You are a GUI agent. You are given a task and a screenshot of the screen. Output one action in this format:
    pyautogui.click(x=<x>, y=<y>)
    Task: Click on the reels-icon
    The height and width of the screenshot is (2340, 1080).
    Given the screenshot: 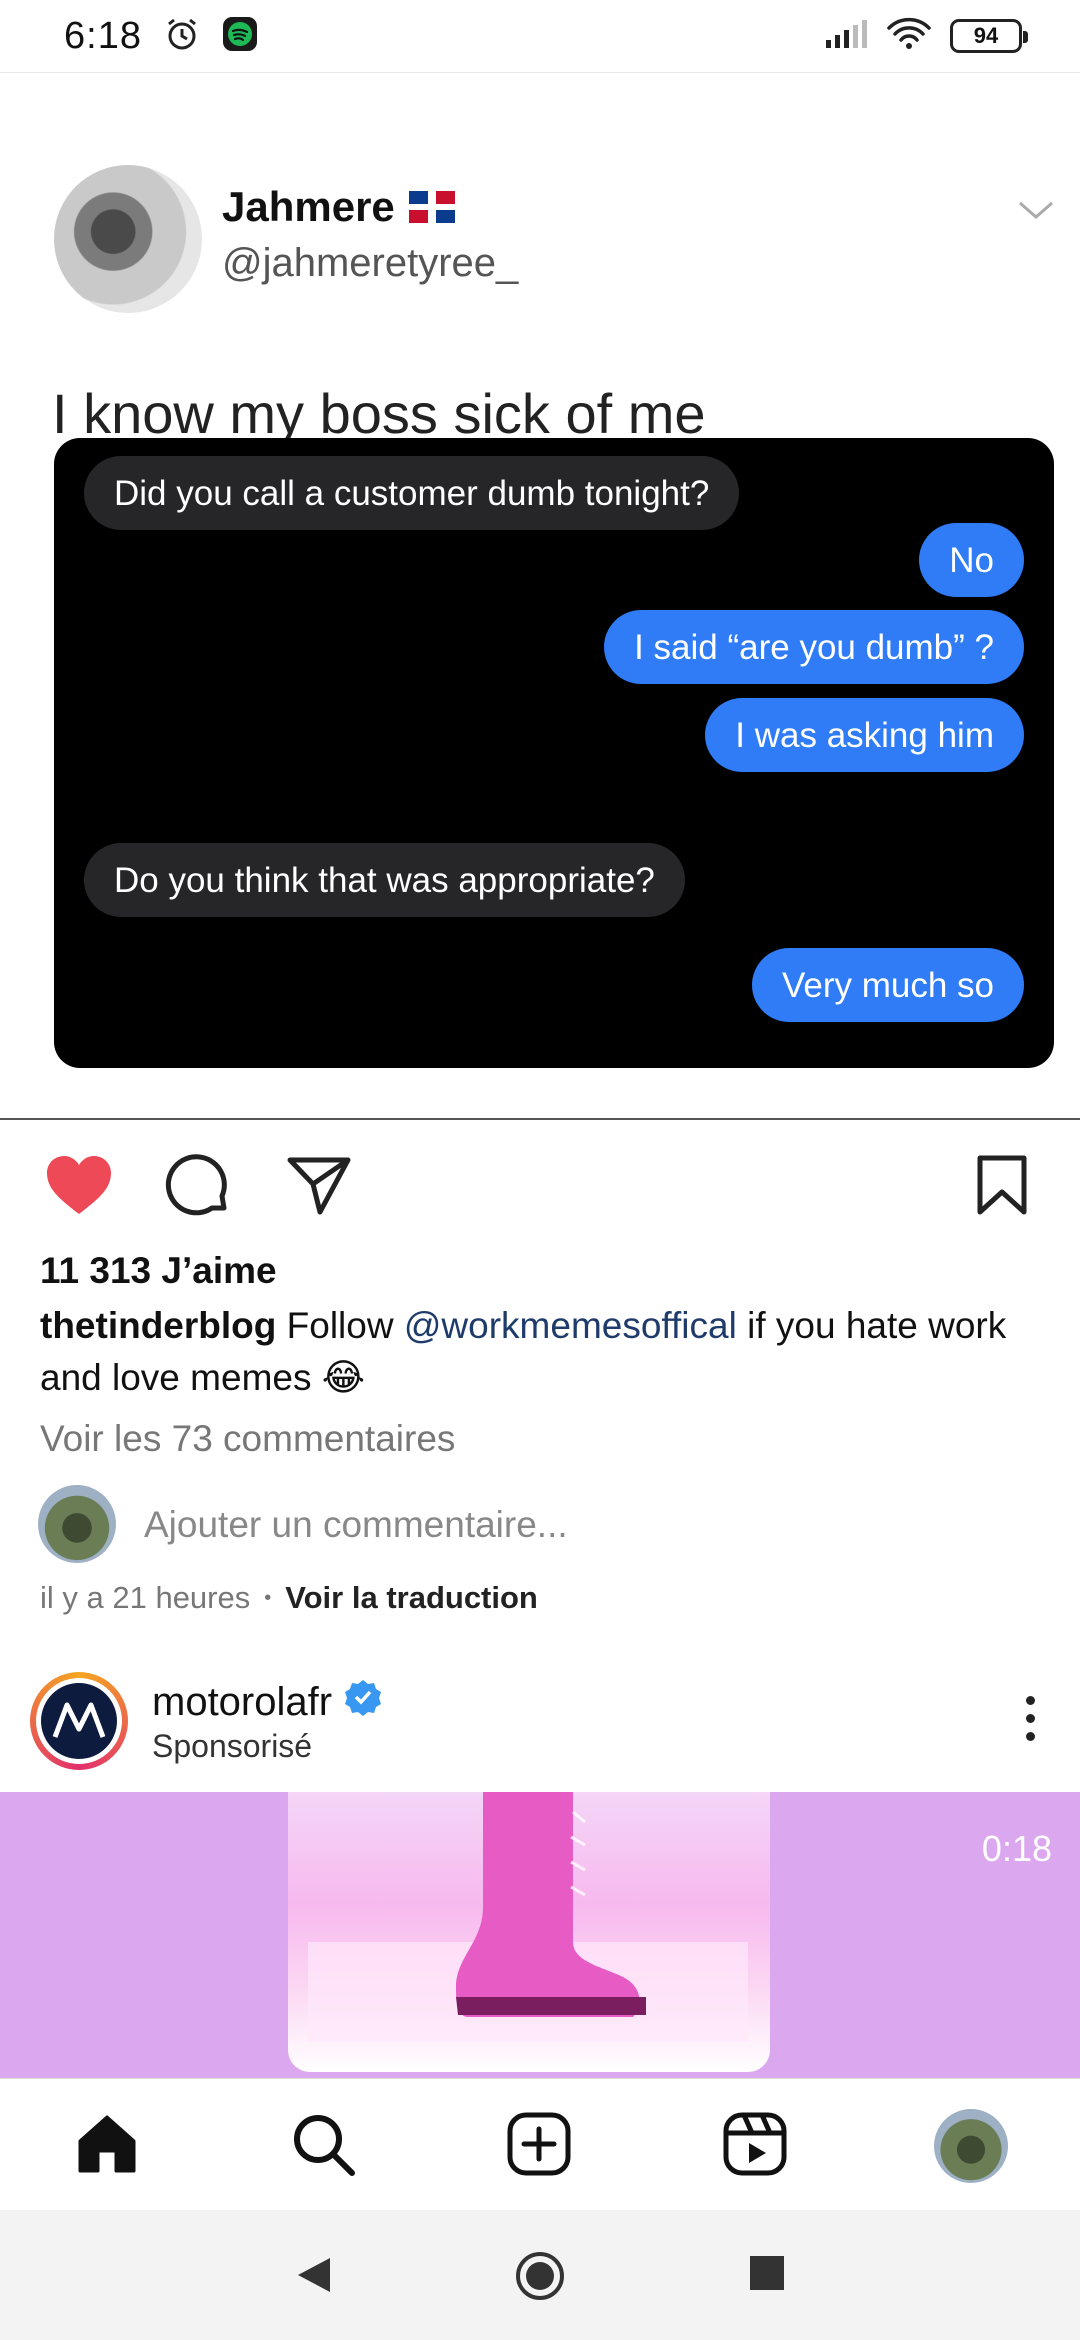 What is the action you would take?
    pyautogui.click(x=755, y=2146)
    